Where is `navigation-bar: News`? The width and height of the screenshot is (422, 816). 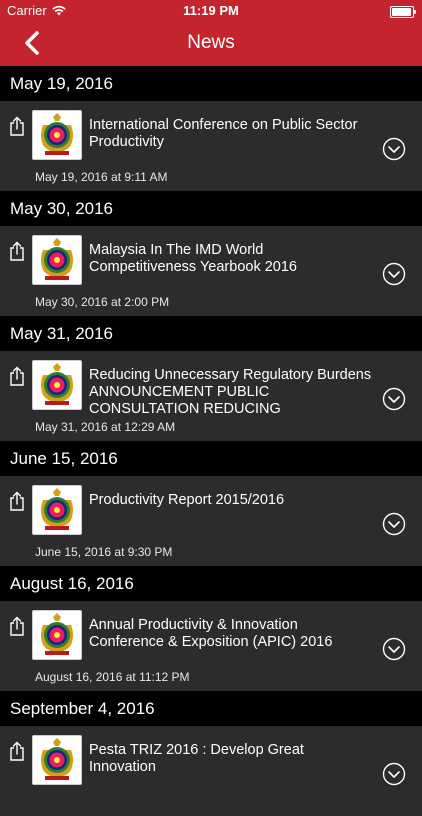 navigation-bar: News is located at coordinates (211, 44).